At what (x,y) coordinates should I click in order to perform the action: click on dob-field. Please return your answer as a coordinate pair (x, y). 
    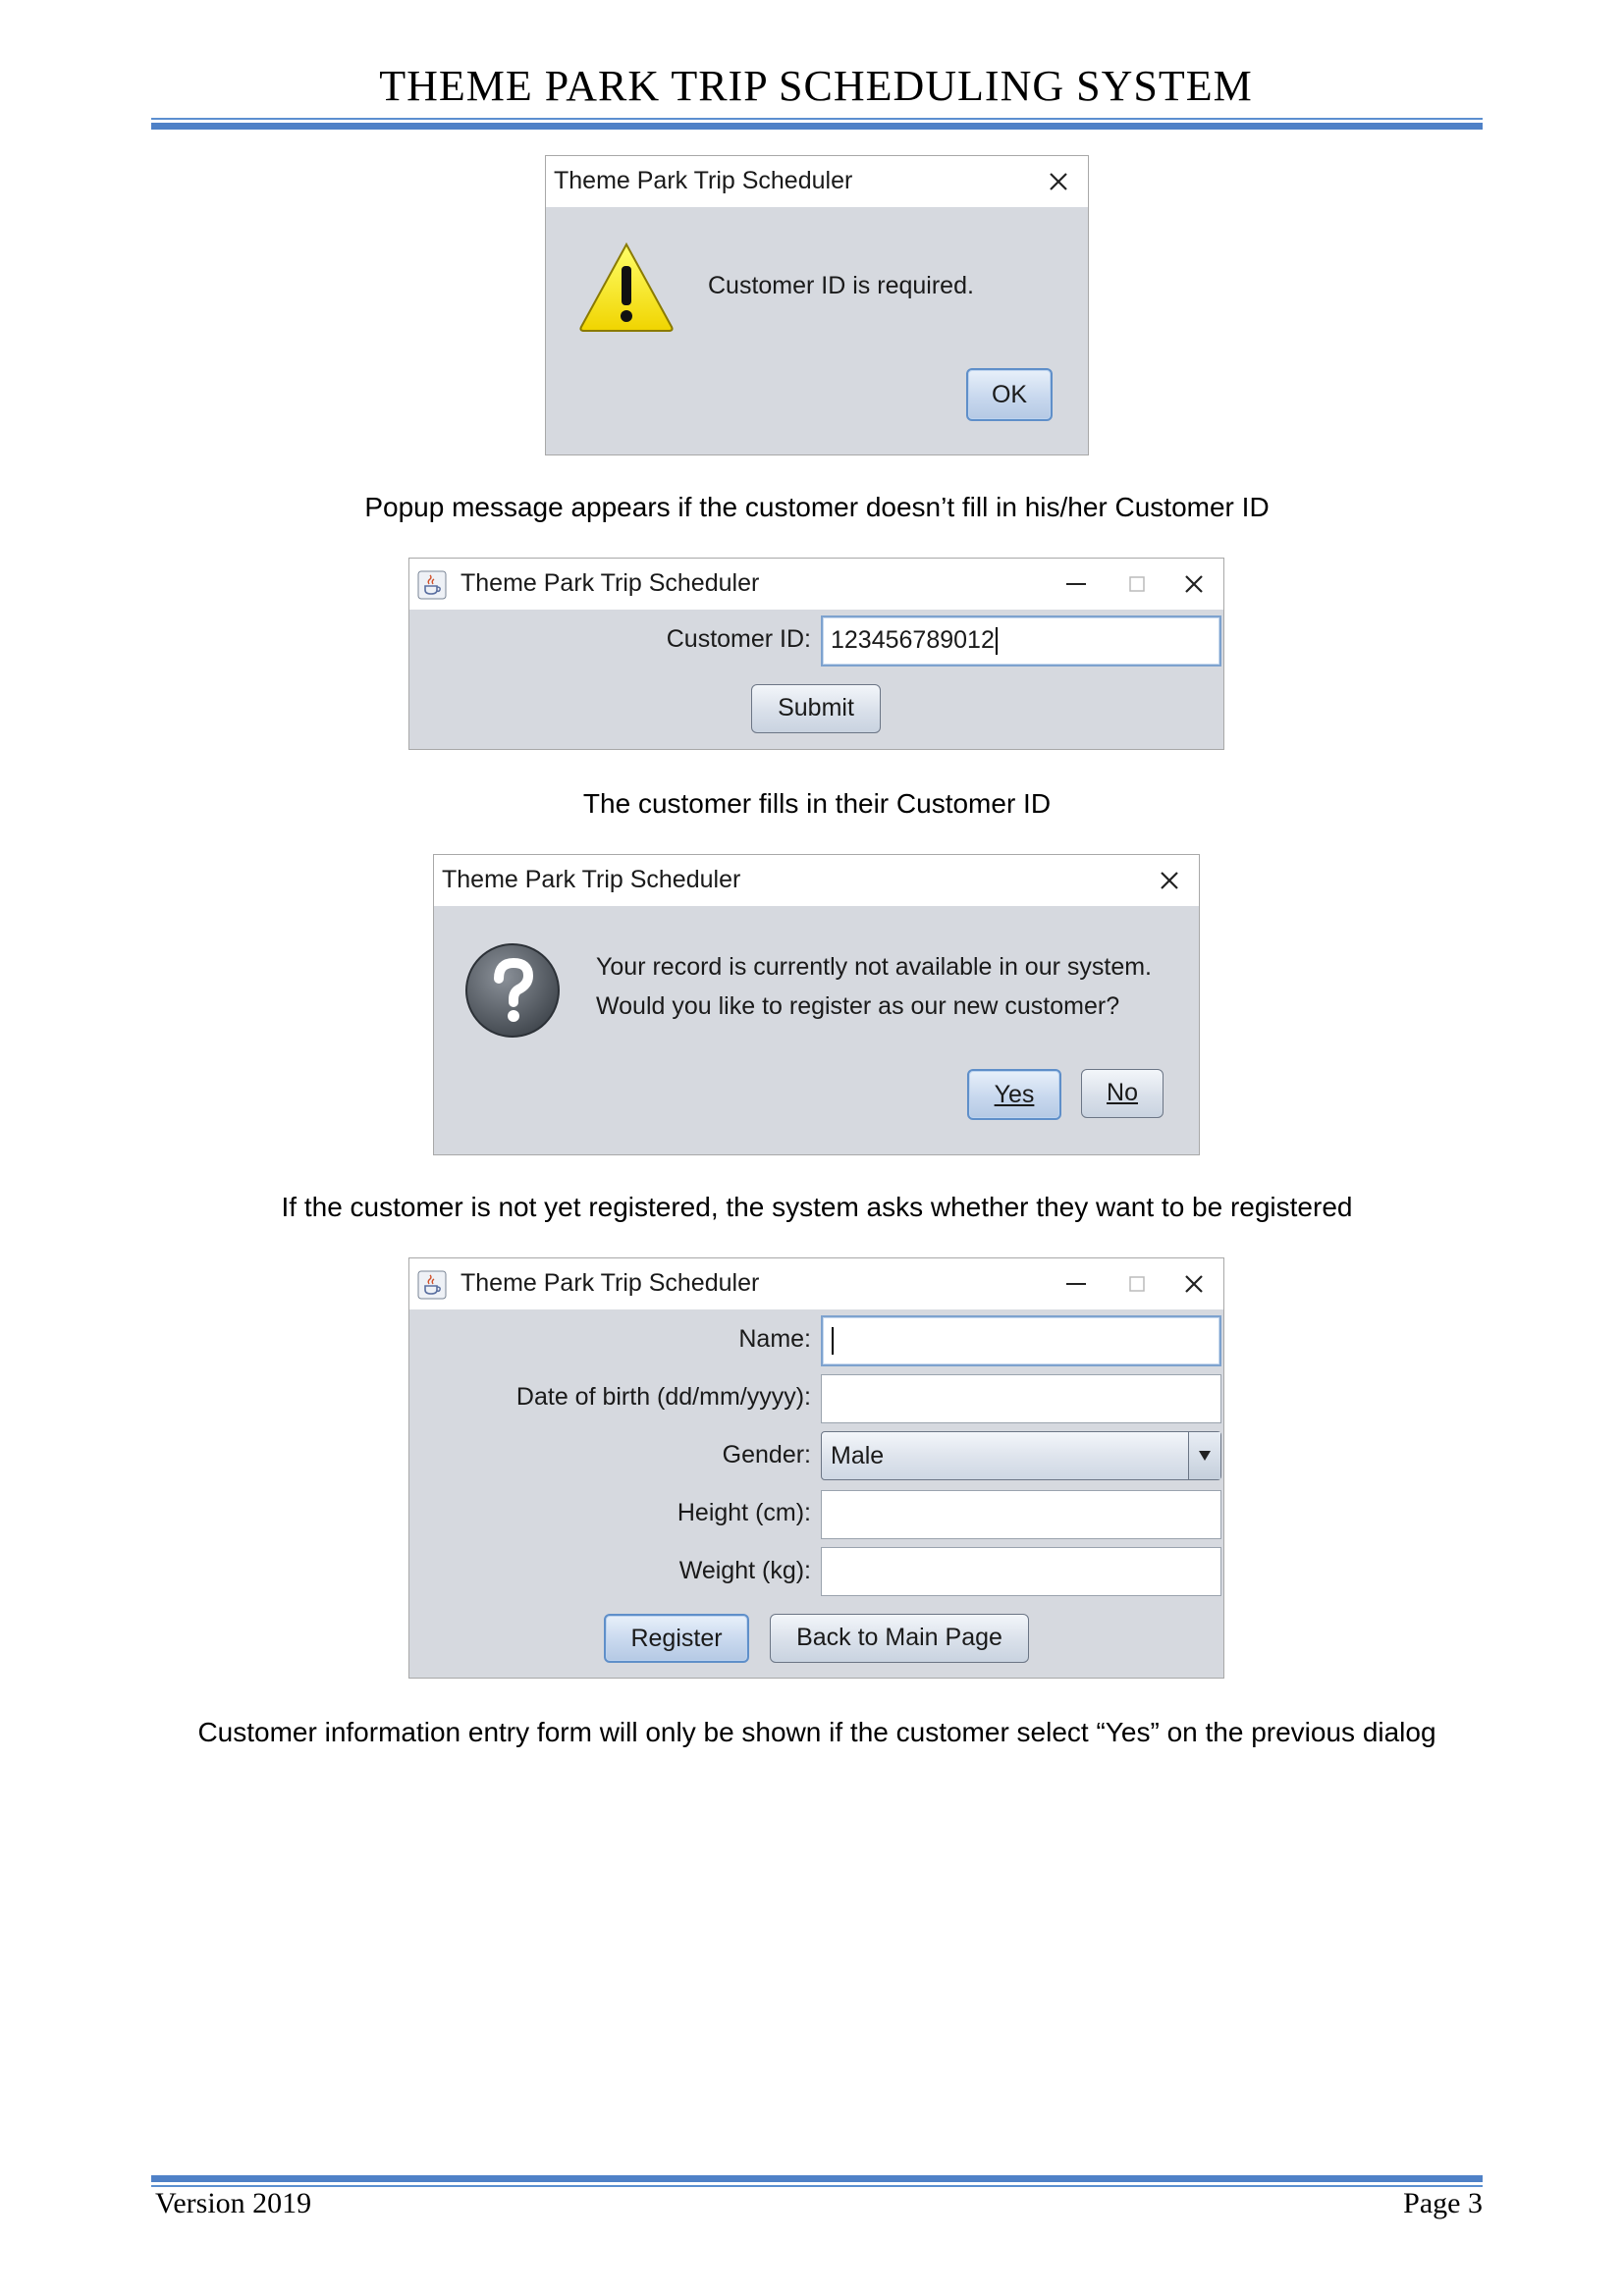
    Looking at the image, I should click on (1021, 1398).